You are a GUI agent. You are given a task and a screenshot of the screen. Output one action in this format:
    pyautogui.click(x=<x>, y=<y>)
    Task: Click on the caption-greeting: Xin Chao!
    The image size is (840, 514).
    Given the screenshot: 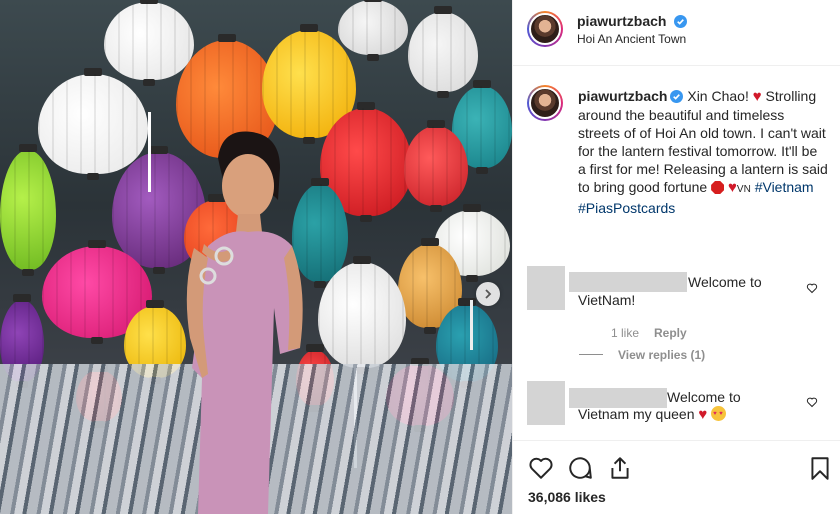 What is the action you would take?
    pyautogui.click(x=718, y=96)
    